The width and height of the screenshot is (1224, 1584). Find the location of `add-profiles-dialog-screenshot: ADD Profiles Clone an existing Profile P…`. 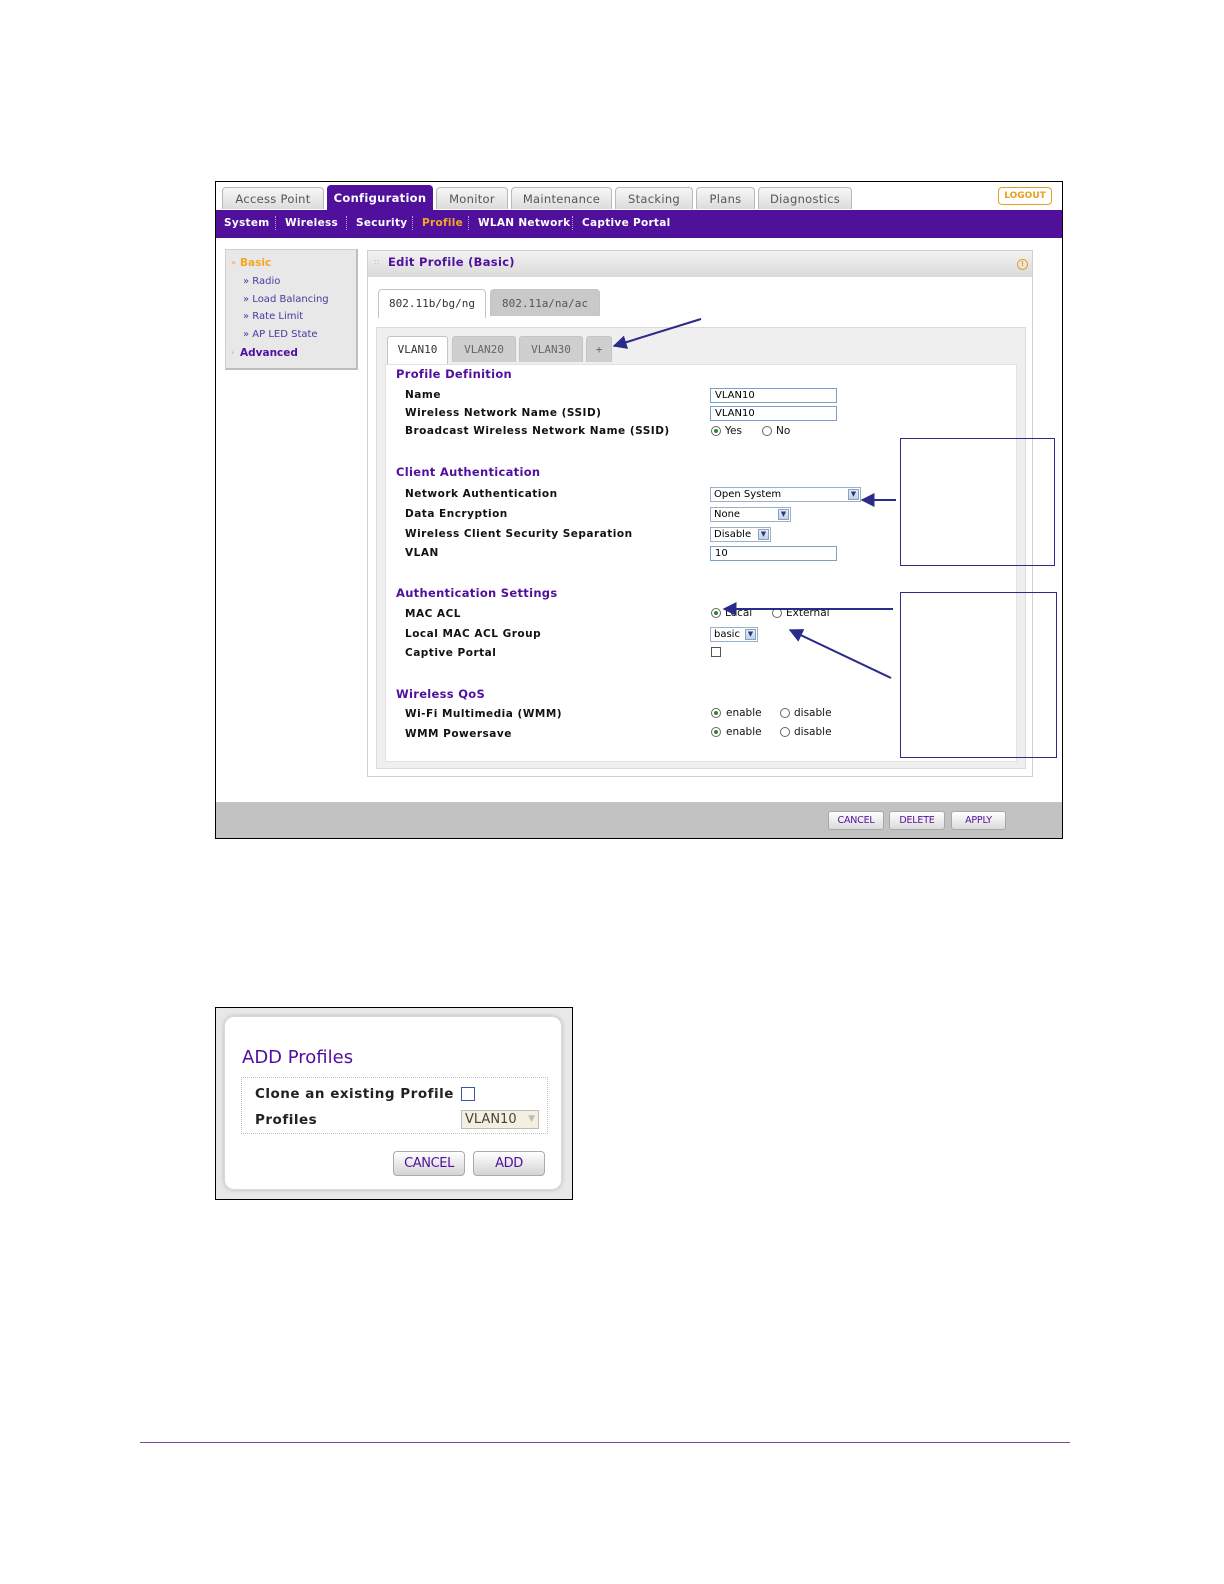

add-profiles-dialog-screenshot: ADD Profiles Clone an existing Profile P… is located at coordinates (394, 1103).